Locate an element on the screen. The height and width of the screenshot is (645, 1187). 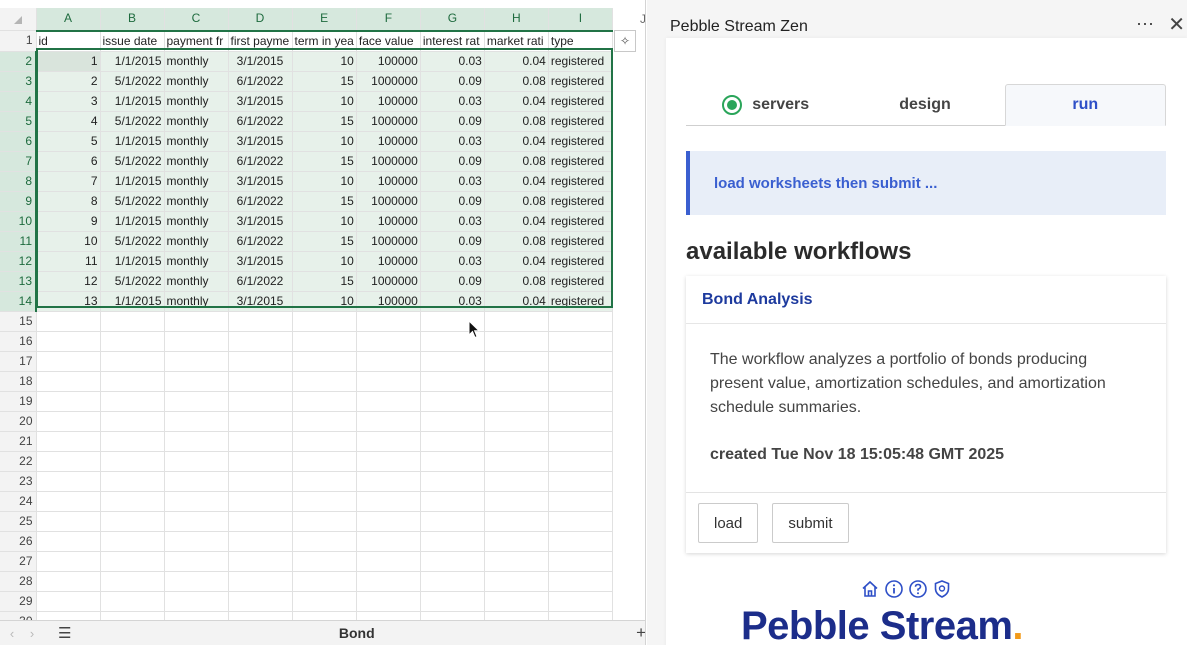
row-header: 25 is located at coordinates (18, 521).